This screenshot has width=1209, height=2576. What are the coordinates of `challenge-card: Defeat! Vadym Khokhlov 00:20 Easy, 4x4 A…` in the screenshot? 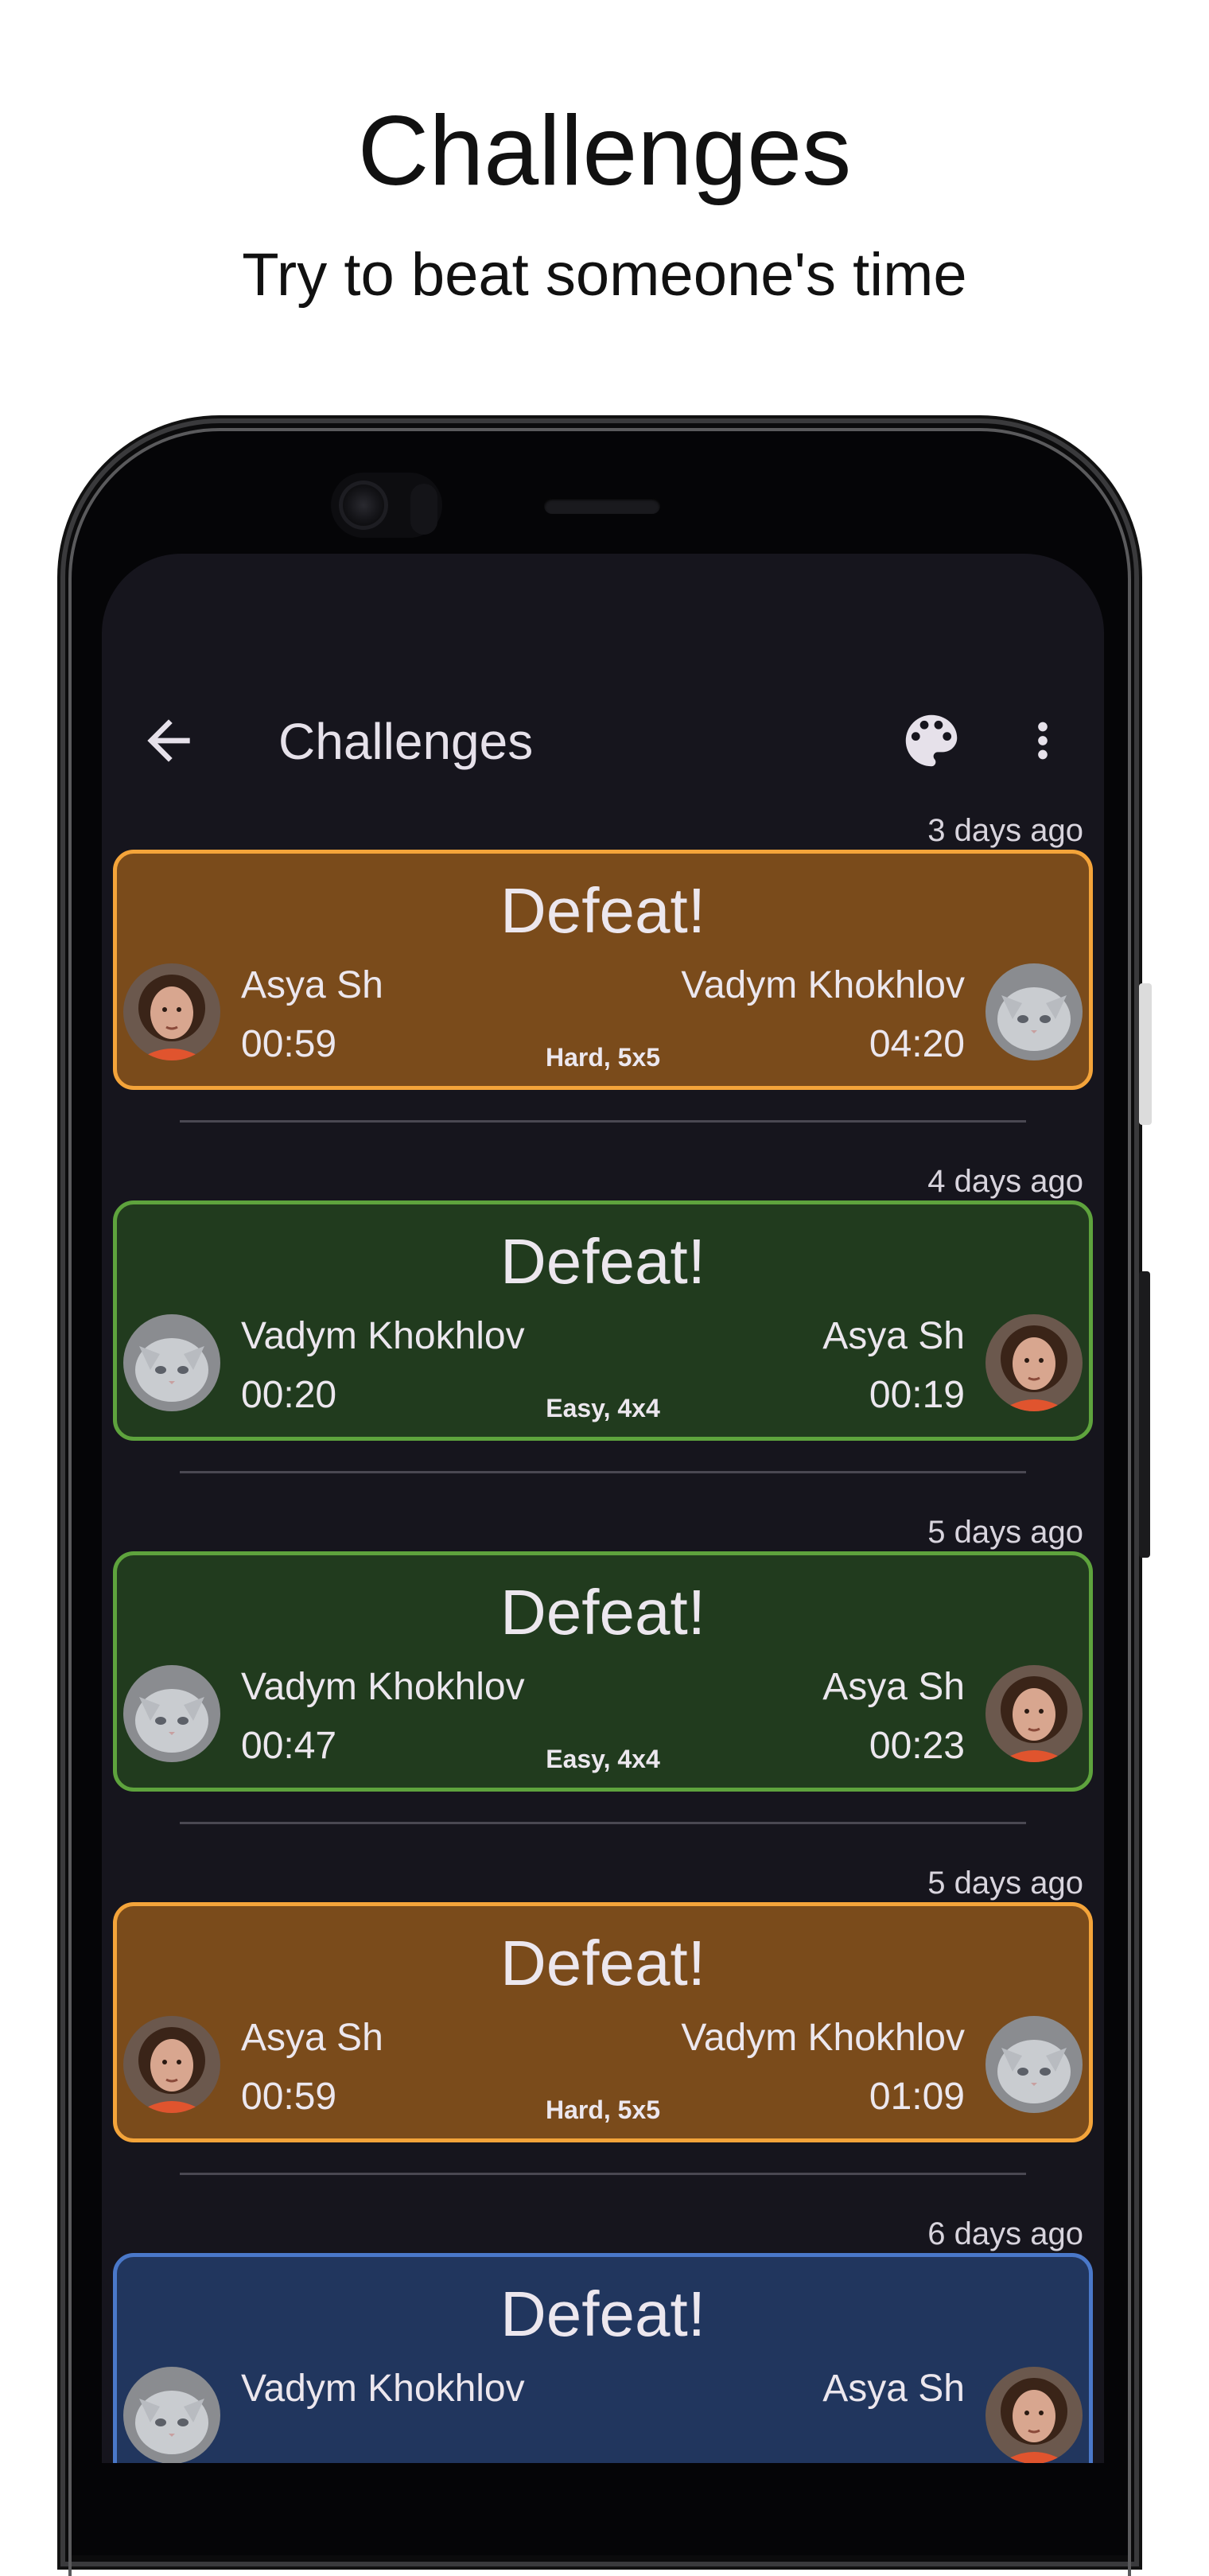 It's located at (603, 1321).